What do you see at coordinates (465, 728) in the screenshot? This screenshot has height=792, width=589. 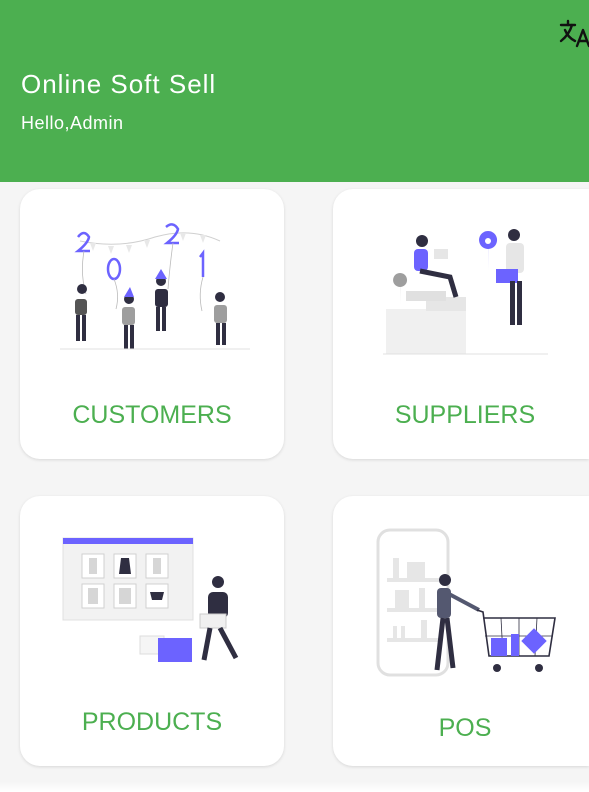 I see `pos-label: POS` at bounding box center [465, 728].